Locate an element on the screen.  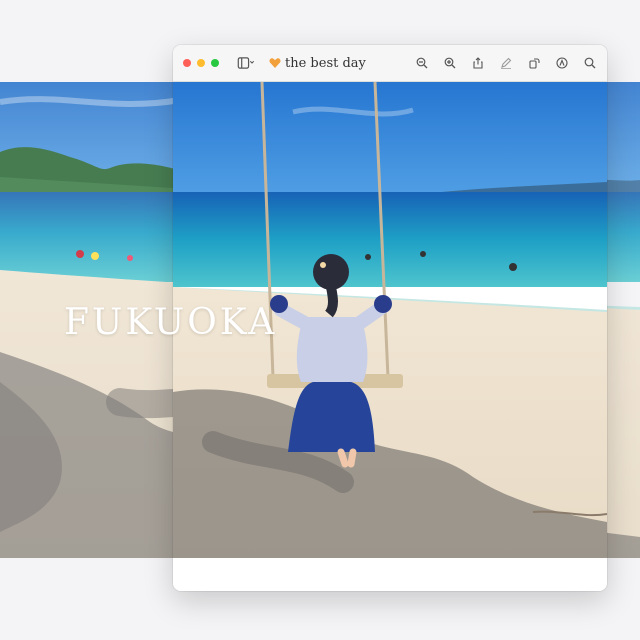
window-title: the best day is located at coordinates (325, 63).